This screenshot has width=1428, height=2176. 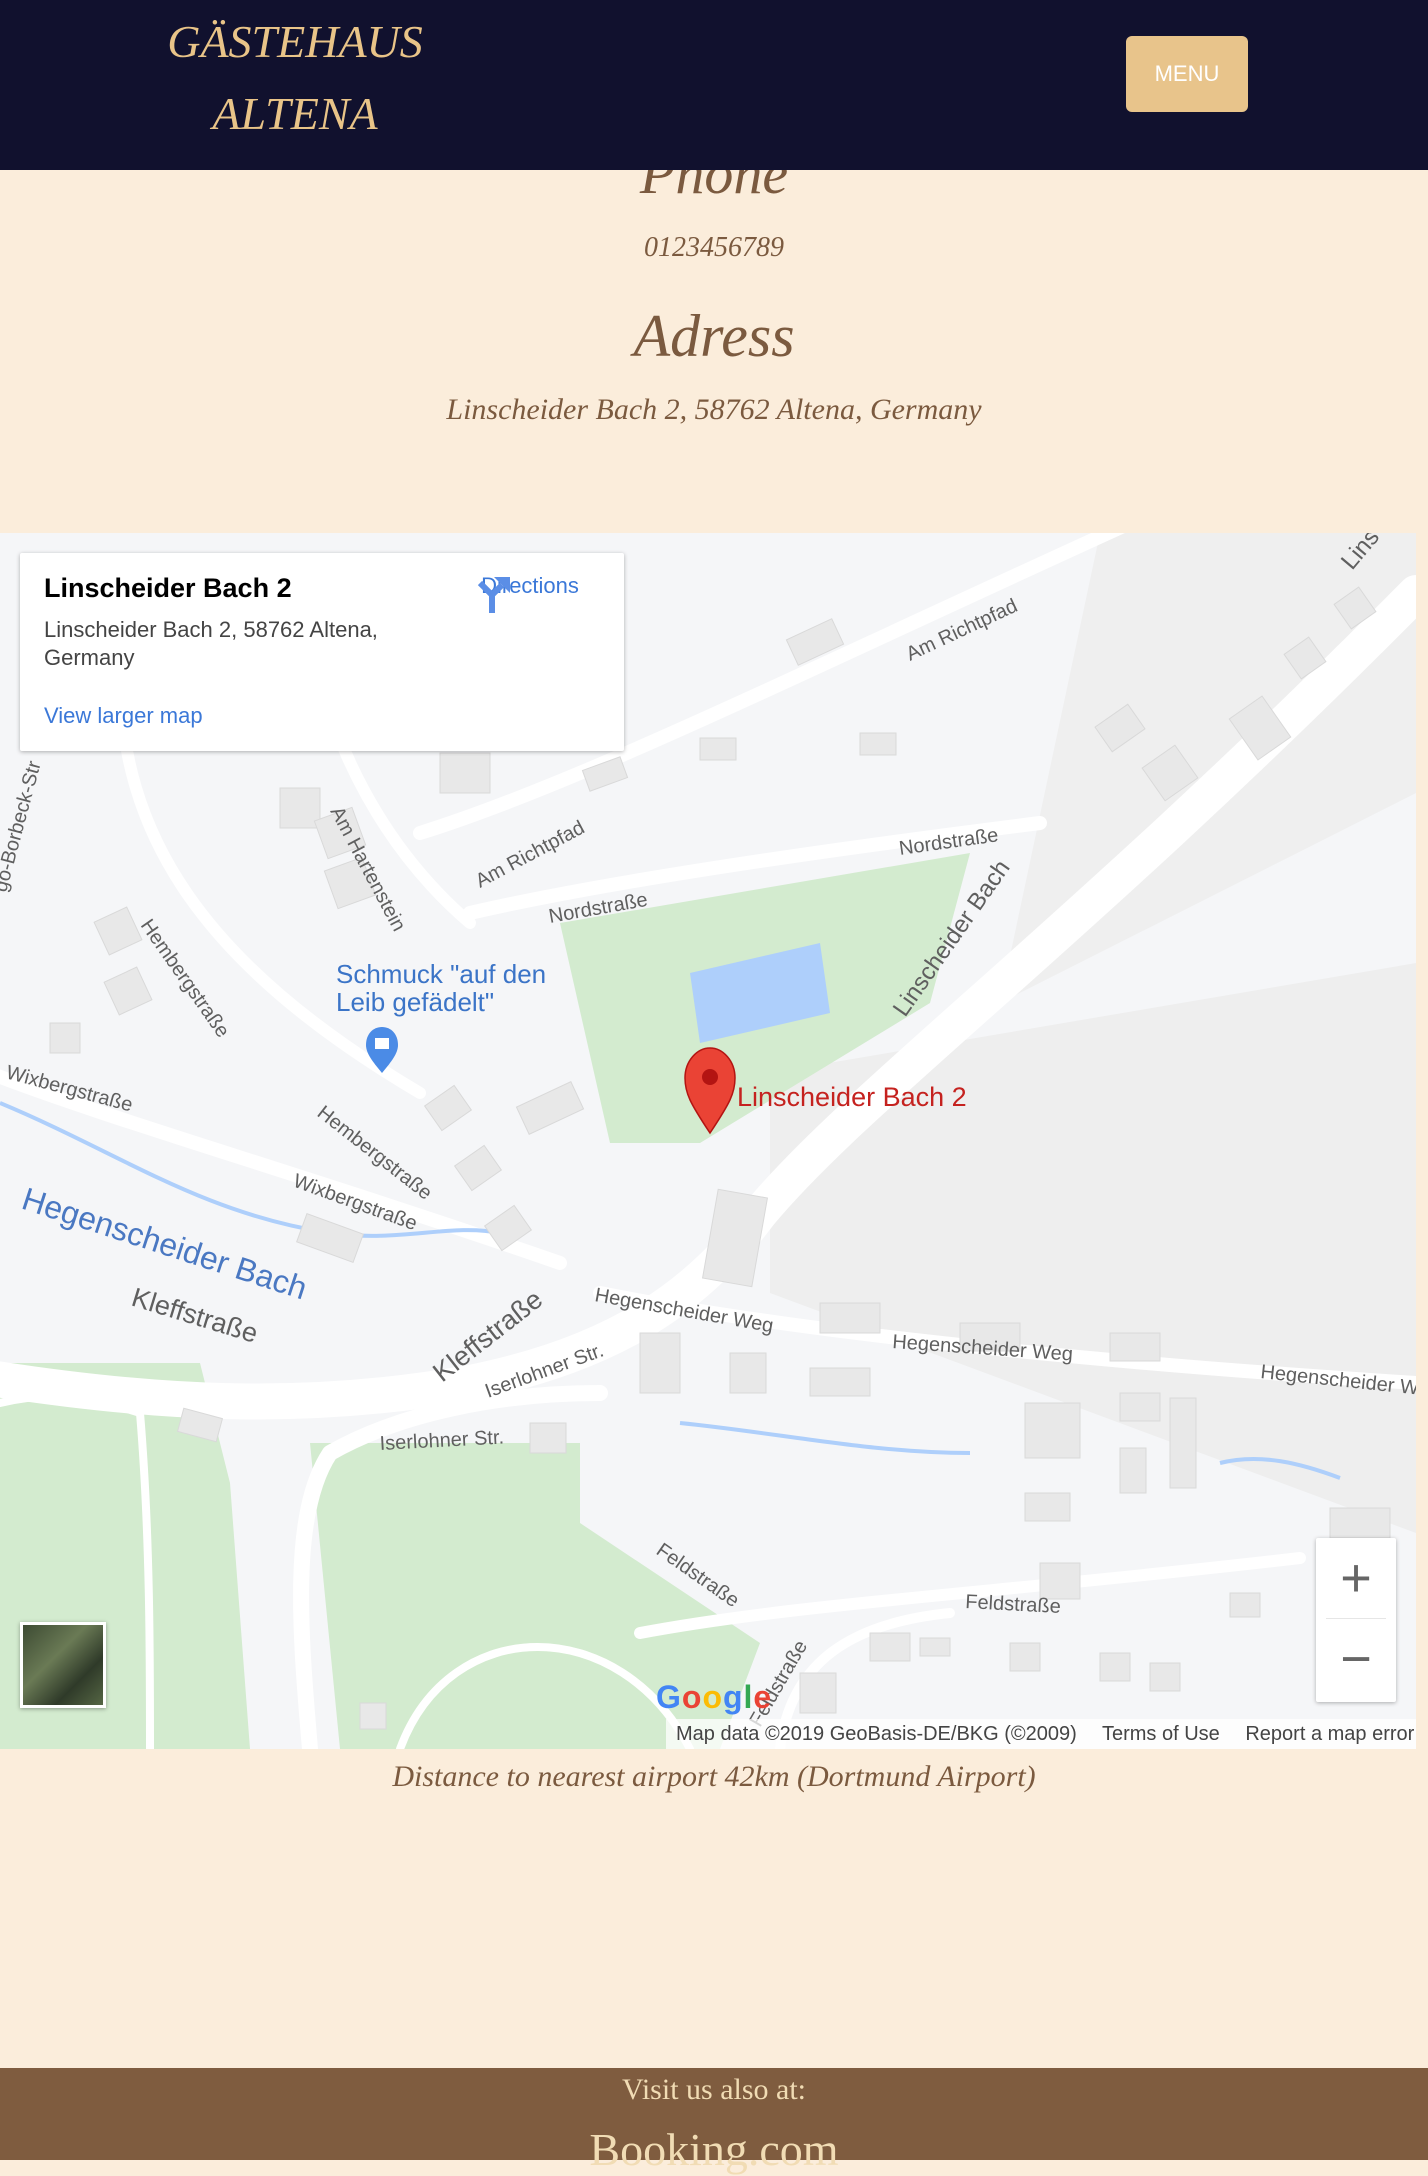 What do you see at coordinates (1161, 1734) in the screenshot?
I see `terms-of-use-link: Terms of Use` at bounding box center [1161, 1734].